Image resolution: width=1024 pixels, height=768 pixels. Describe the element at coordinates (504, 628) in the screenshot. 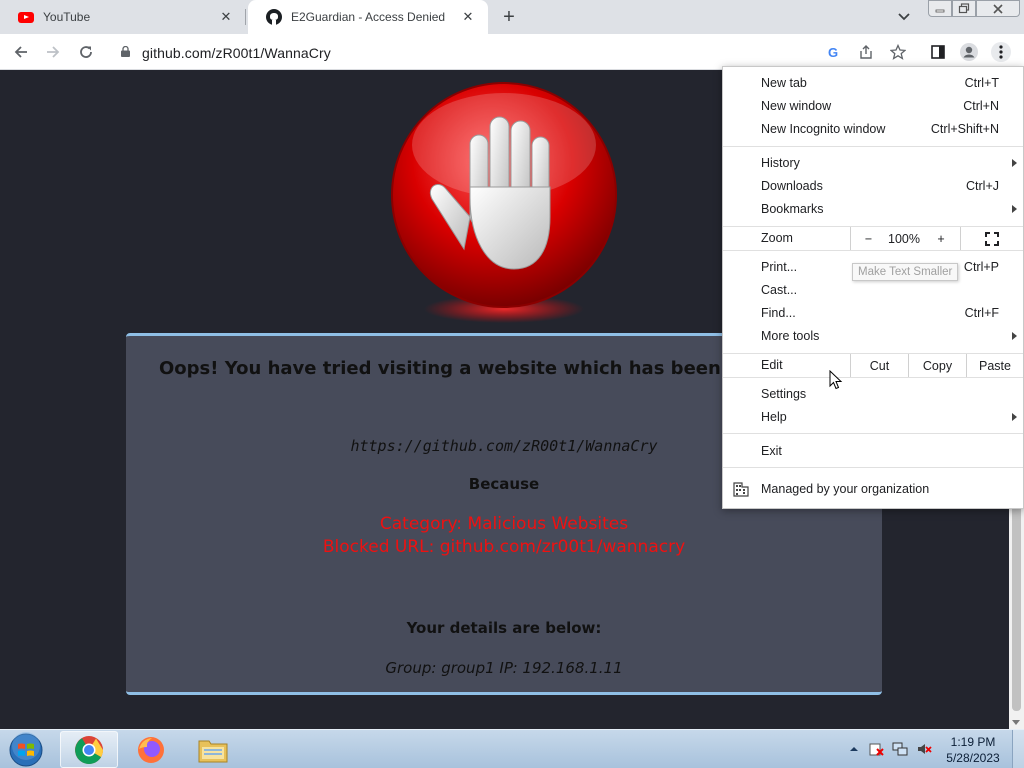

I see `details-heading: Your details are below:` at that location.